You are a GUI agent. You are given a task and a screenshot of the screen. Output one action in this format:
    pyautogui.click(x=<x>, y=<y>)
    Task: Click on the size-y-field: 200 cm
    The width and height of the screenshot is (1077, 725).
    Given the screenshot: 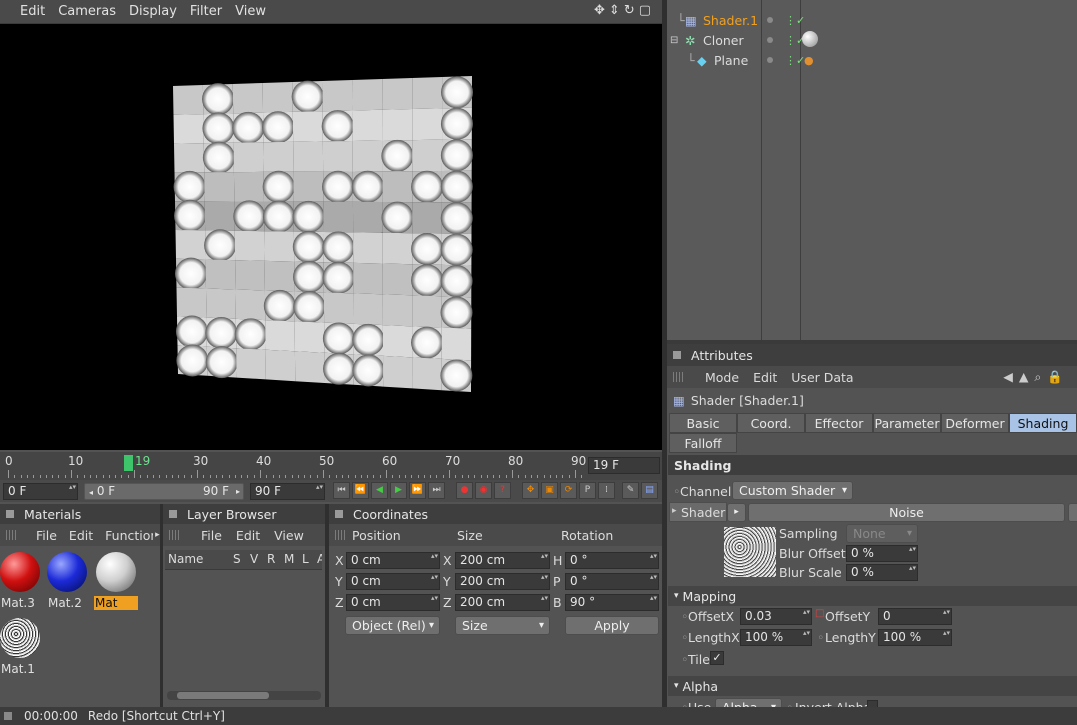 What is the action you would take?
    pyautogui.click(x=502, y=581)
    